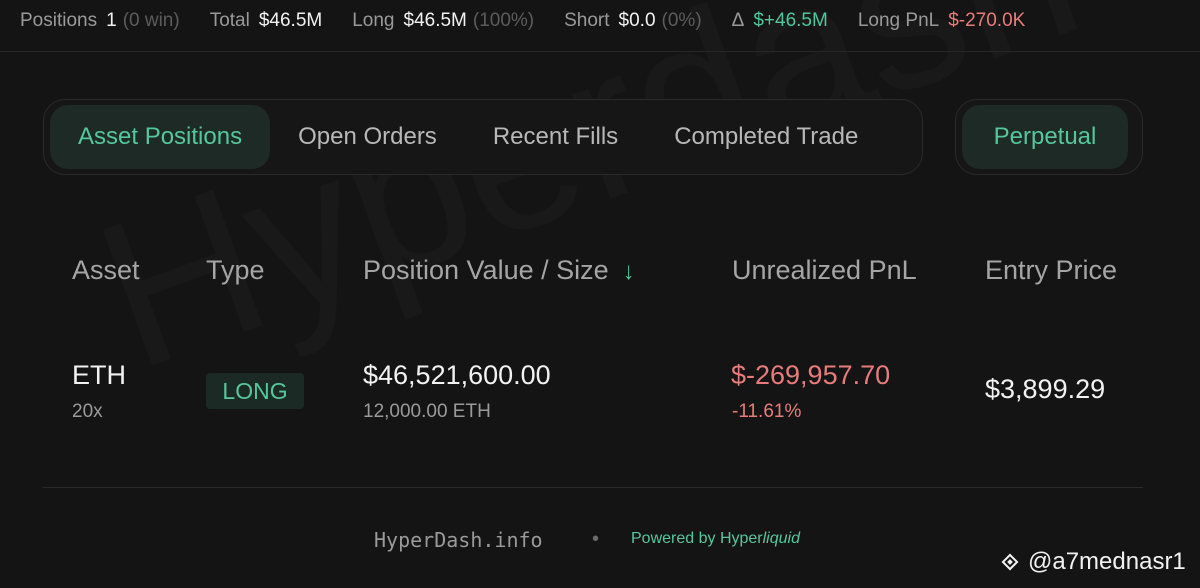 This screenshot has height=588, width=1200. What do you see at coordinates (781, 538) in the screenshot?
I see `powered-by-suffix: liquid` at bounding box center [781, 538].